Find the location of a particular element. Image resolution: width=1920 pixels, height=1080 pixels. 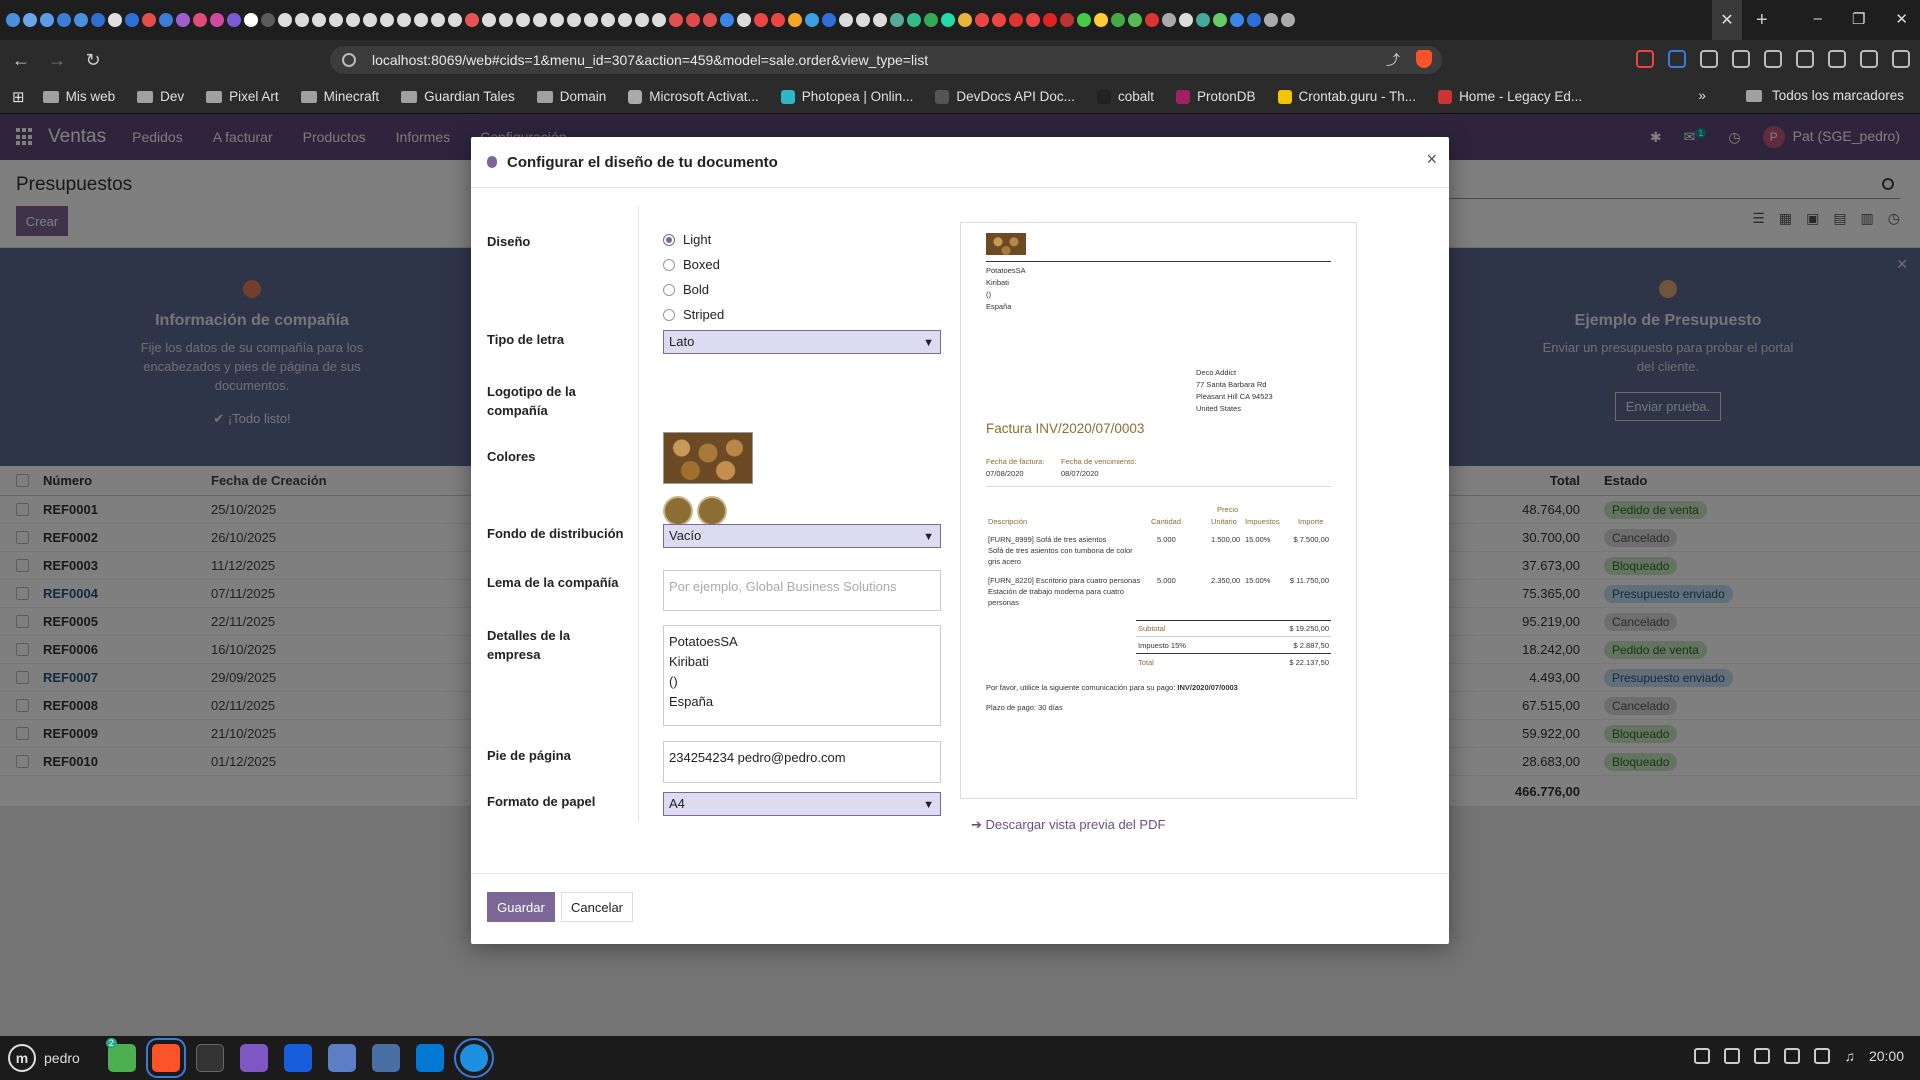

bookmark-item: ProtonDB is located at coordinates (1215, 96).